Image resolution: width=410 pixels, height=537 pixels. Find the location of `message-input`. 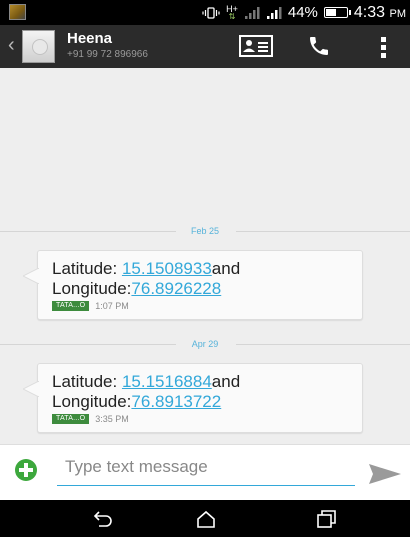

message-input is located at coordinates (206, 469).